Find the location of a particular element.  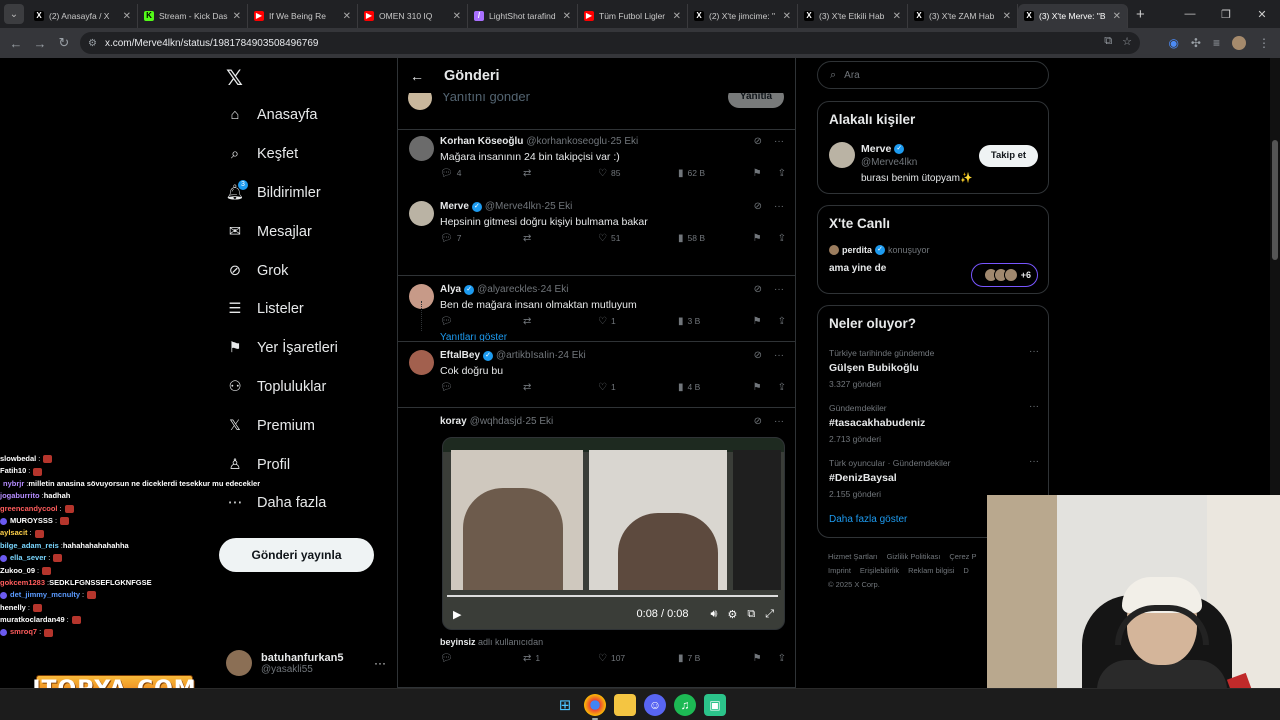

browser-tab: / LightShot tarafind ✕ is located at coordinates (523, 16).